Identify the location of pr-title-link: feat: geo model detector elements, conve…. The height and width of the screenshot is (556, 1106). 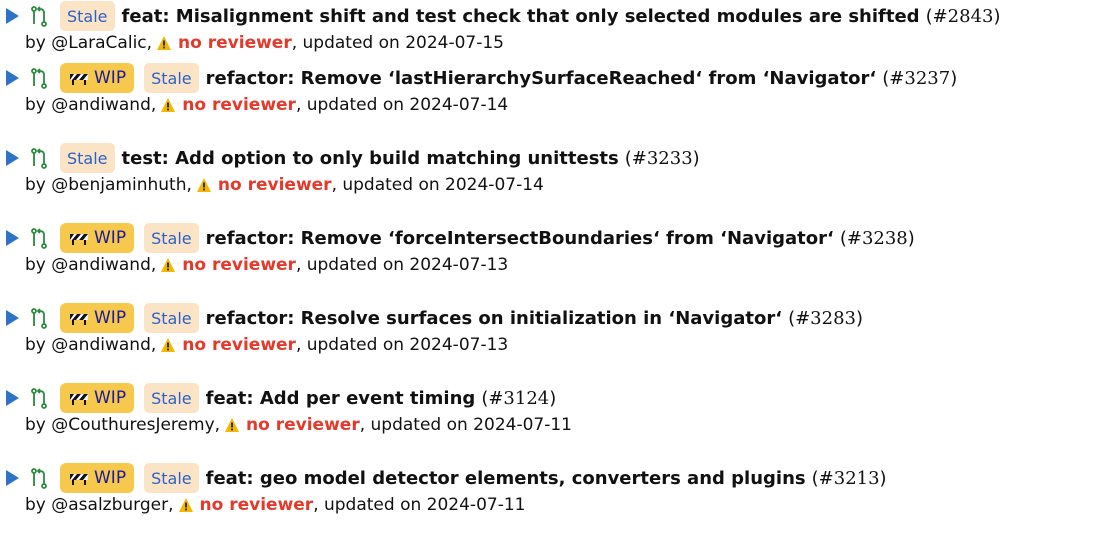
(506, 478).